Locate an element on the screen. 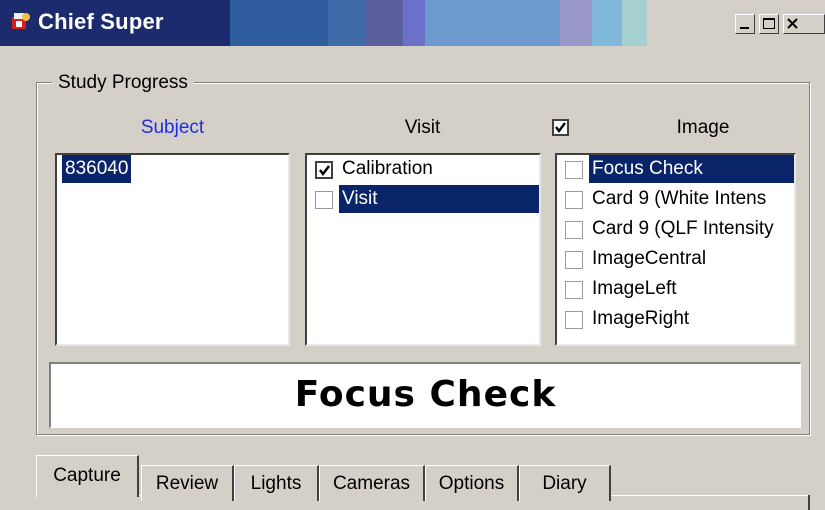 This screenshot has width=825, height=510. minimize-button is located at coordinates (745, 24).